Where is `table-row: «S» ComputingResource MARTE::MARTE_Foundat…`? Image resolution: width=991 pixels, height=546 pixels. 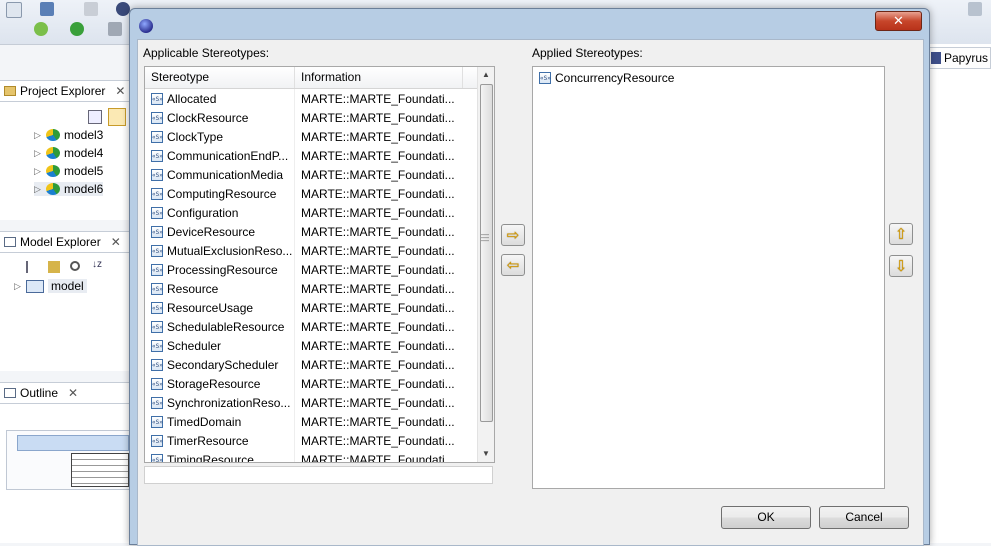 table-row: «S» ComputingResource MARTE::MARTE_Foundat… is located at coordinates (311, 193).